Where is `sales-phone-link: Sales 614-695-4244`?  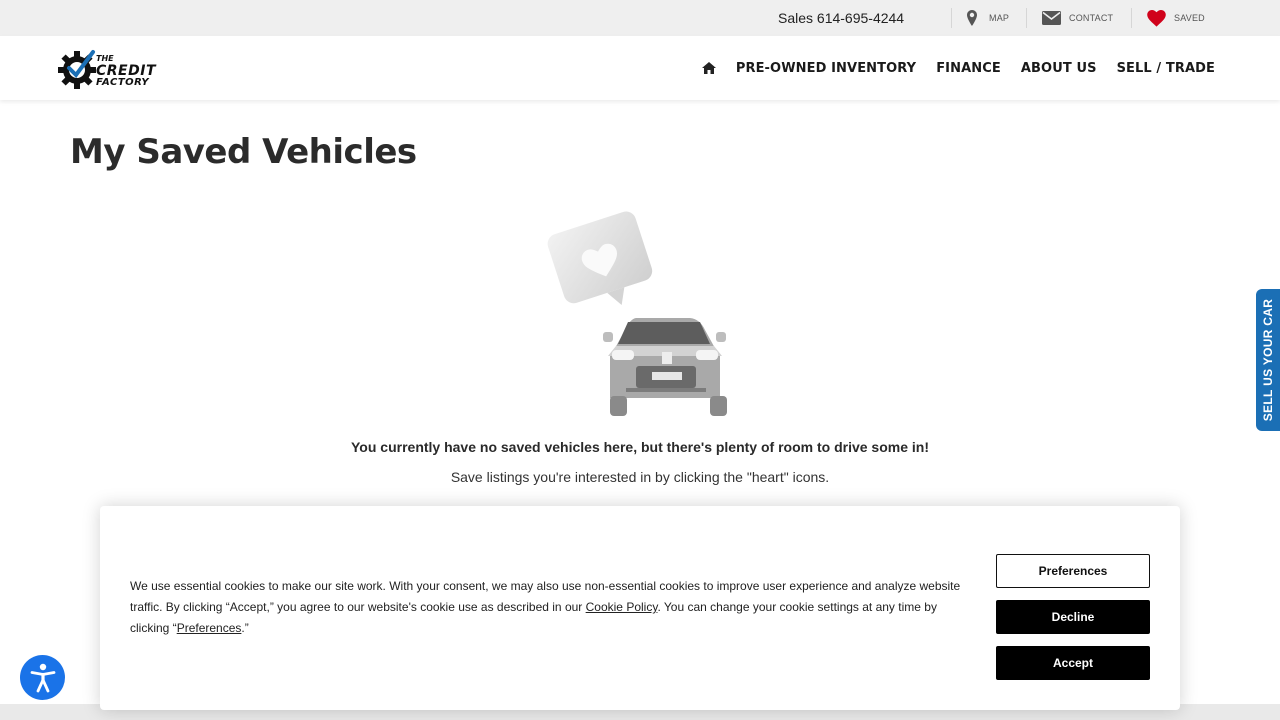
sales-phone-link: Sales 614-695-4244 is located at coordinates (841, 18).